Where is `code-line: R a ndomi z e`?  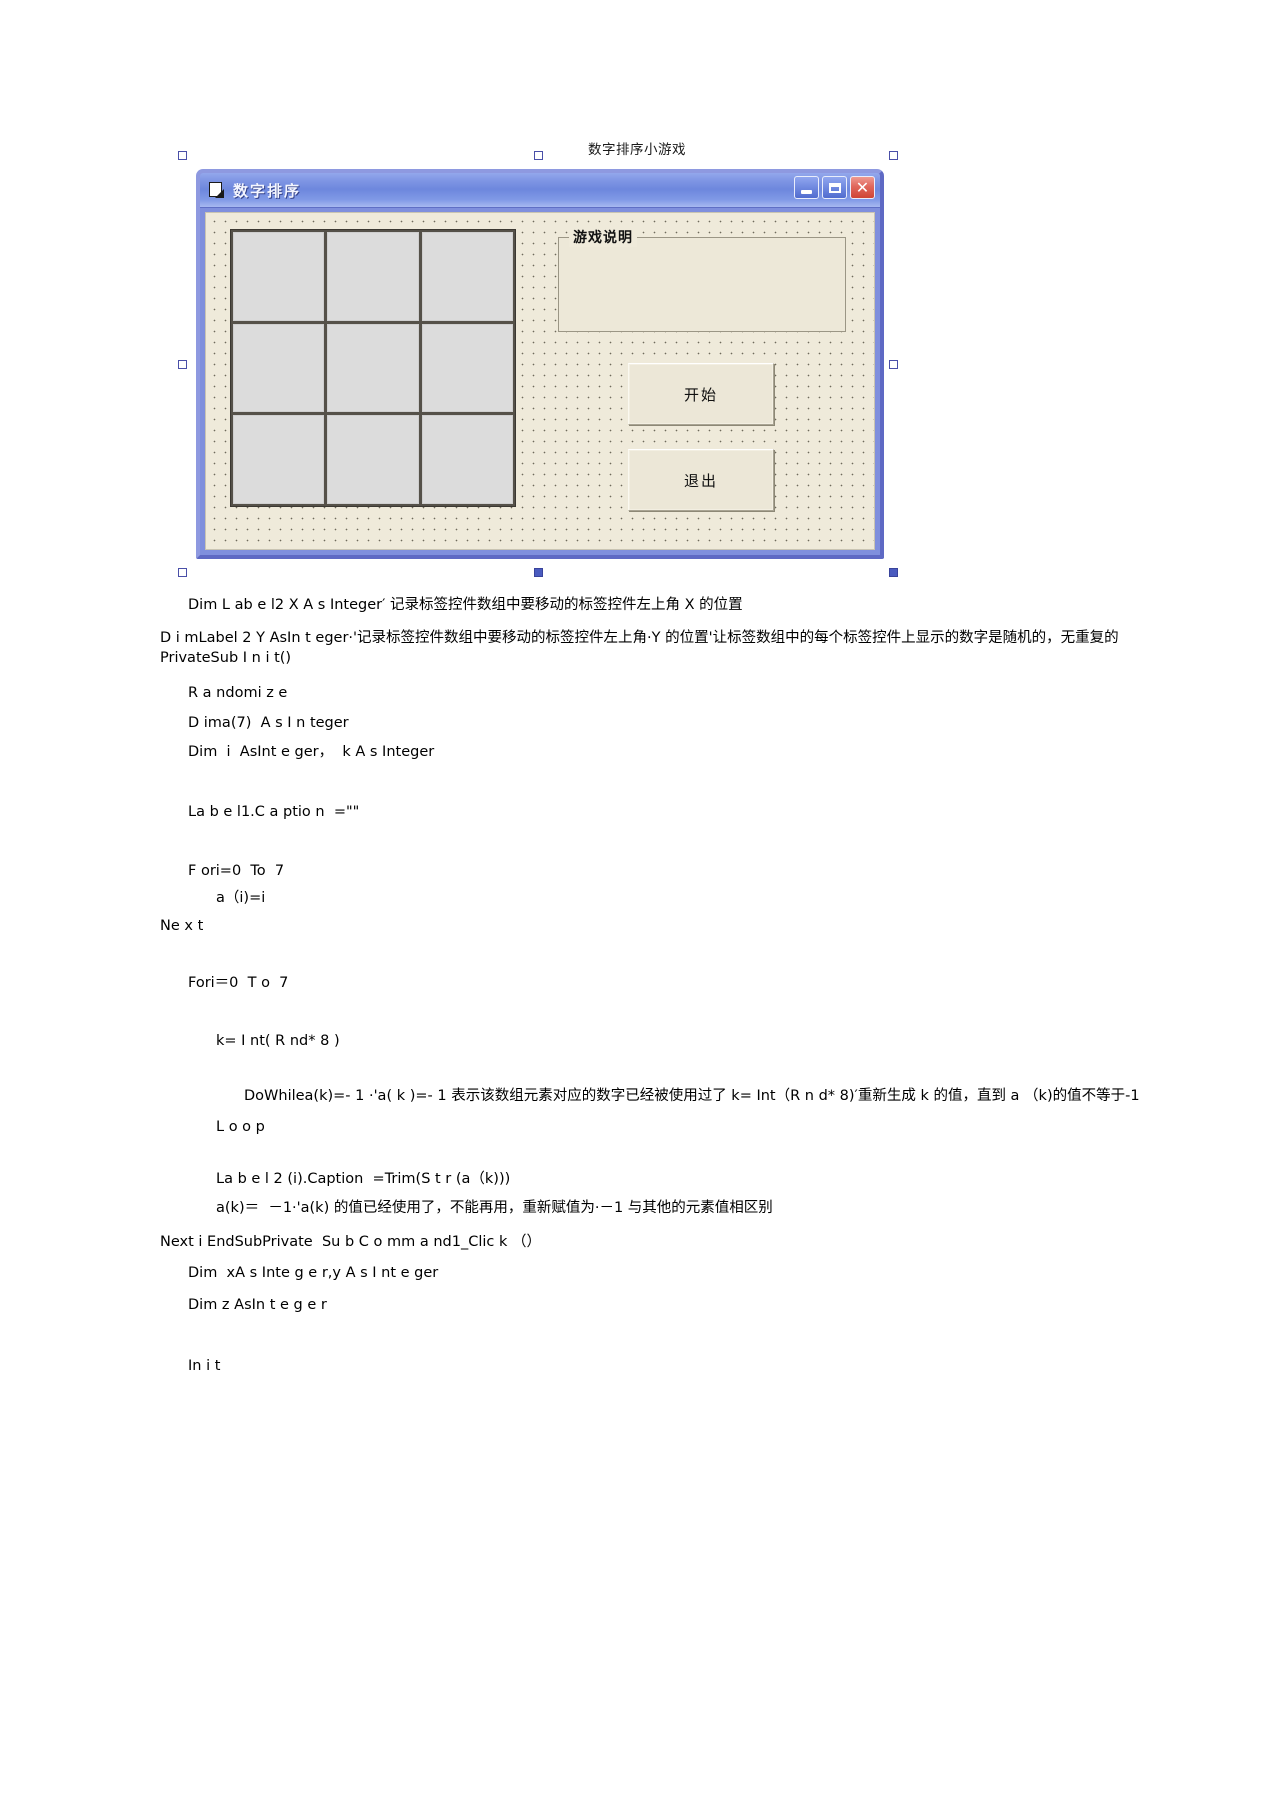 code-line: R a ndomi z e is located at coordinates (238, 693).